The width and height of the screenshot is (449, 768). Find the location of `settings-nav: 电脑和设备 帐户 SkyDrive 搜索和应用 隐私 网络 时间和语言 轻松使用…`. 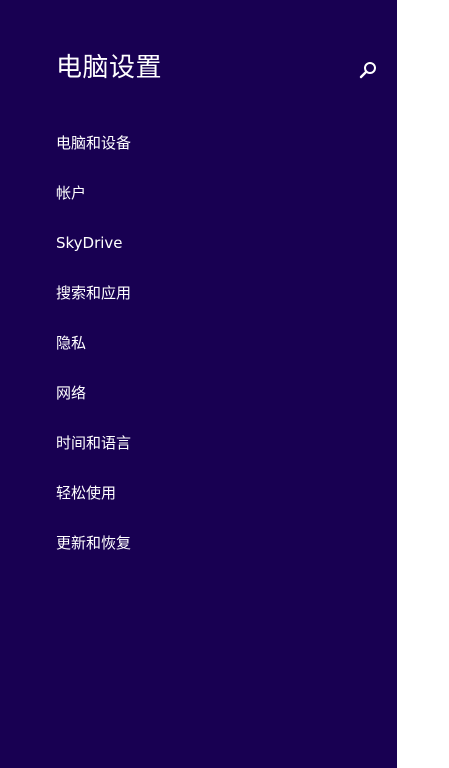

settings-nav: 电脑和设备 帐户 SkyDrive 搜索和应用 隐私 网络 时间和语言 轻松使用… is located at coordinates (93, 355).